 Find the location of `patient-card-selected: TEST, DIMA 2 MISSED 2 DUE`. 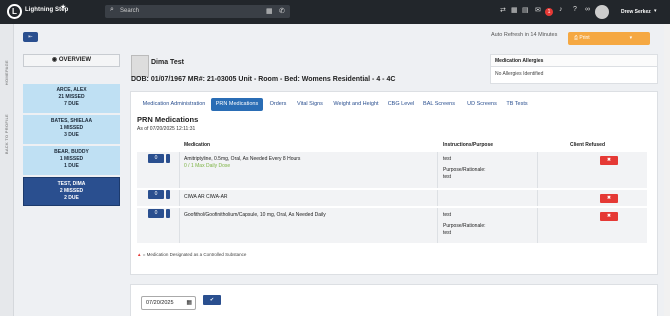

patient-card-selected: TEST, DIMA 2 MISSED 2 DUE is located at coordinates (71, 191).